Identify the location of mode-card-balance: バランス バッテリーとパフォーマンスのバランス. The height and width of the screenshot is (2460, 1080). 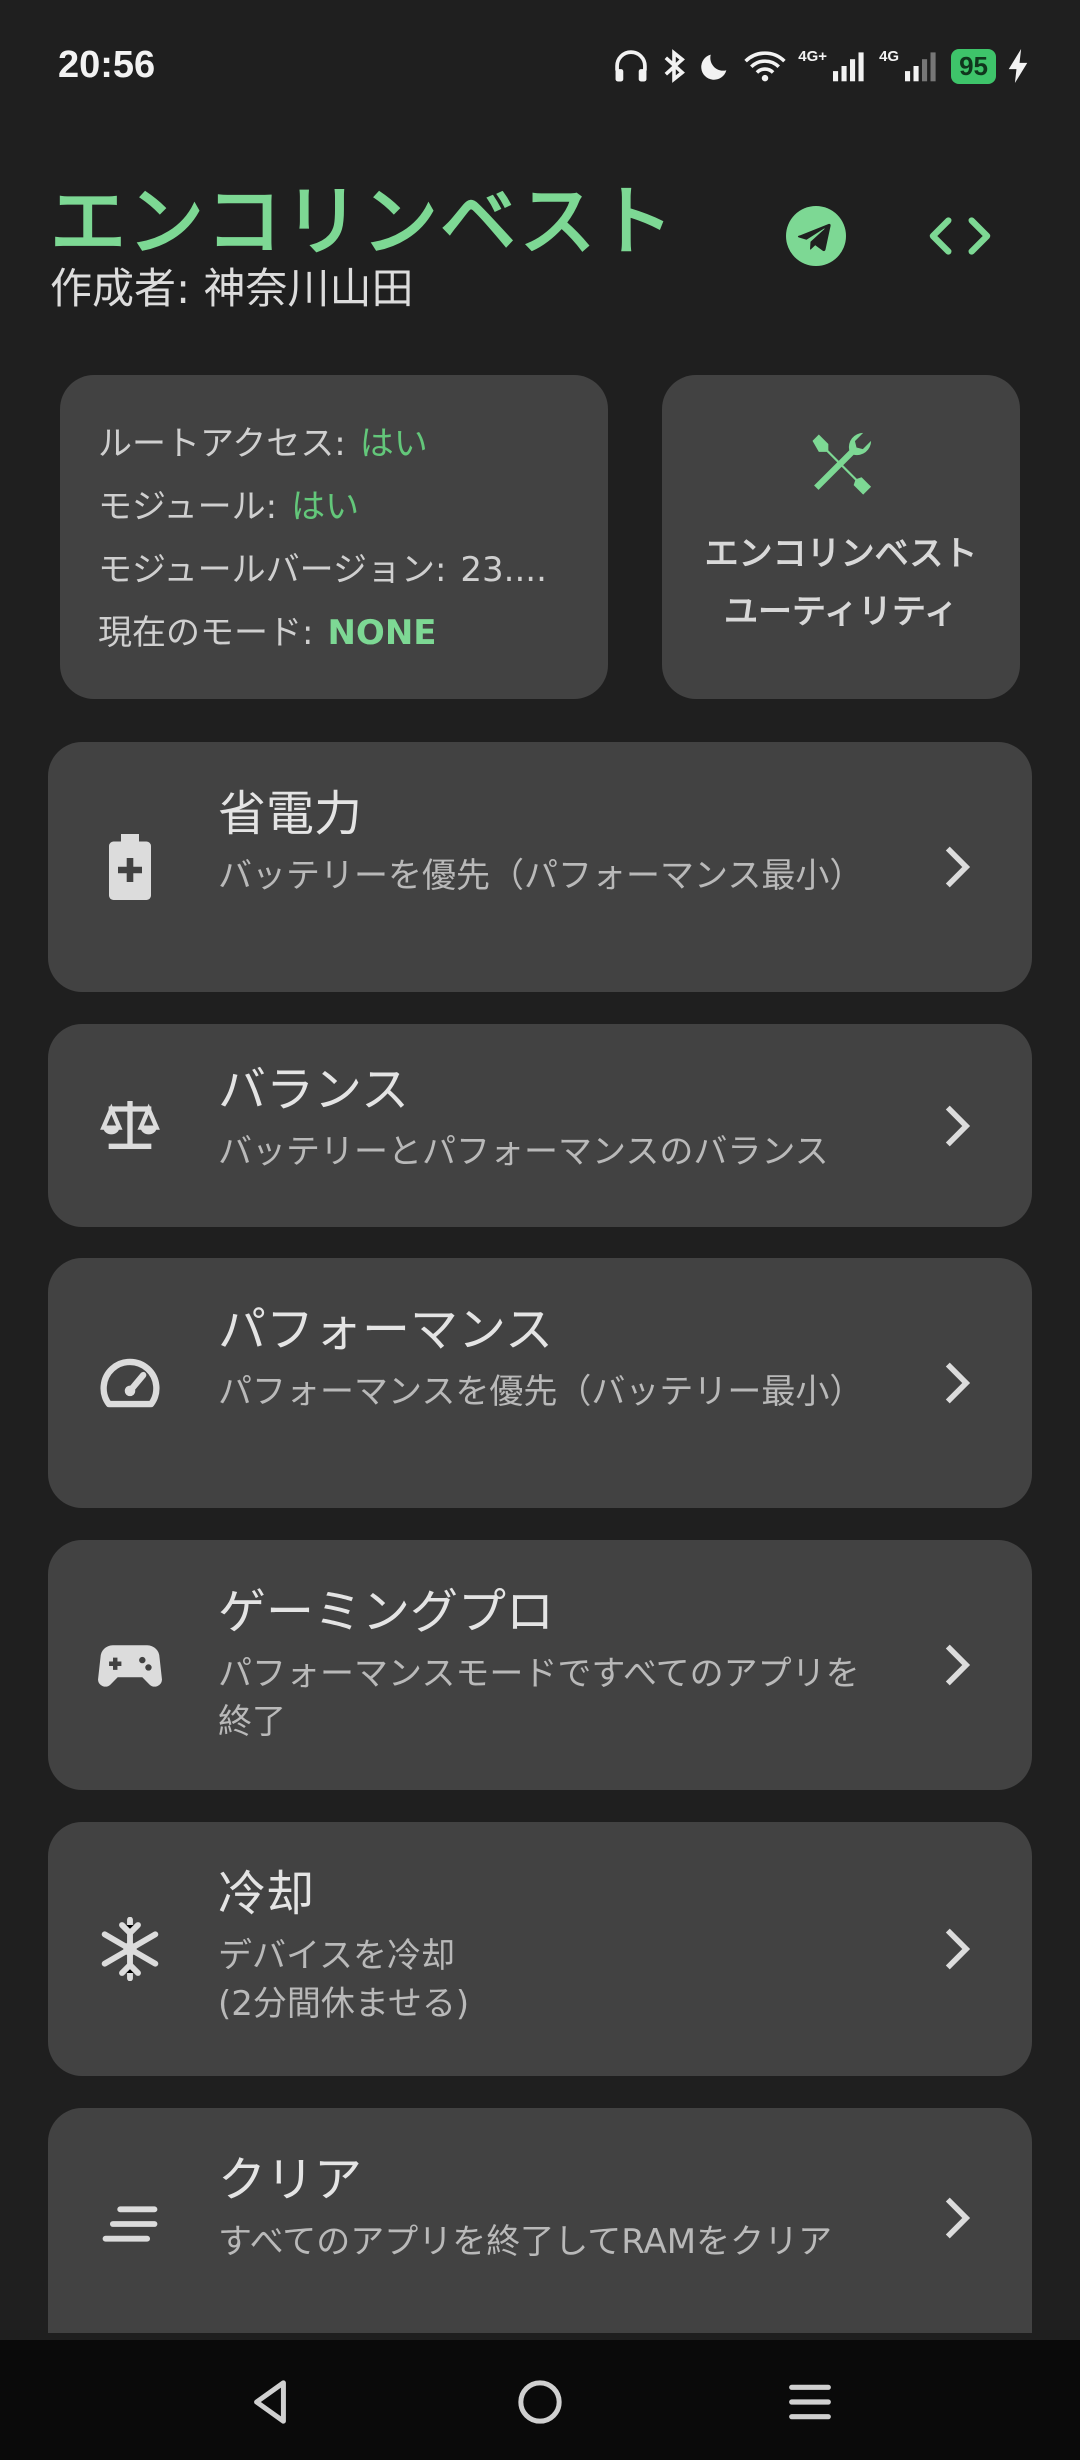
(540, 1125).